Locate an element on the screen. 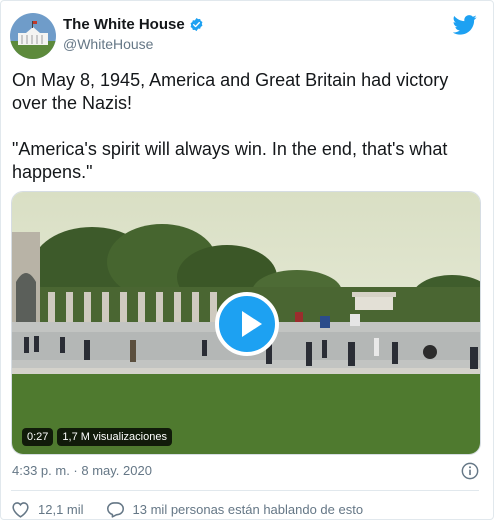  account-name: The White House is located at coordinates (124, 24).